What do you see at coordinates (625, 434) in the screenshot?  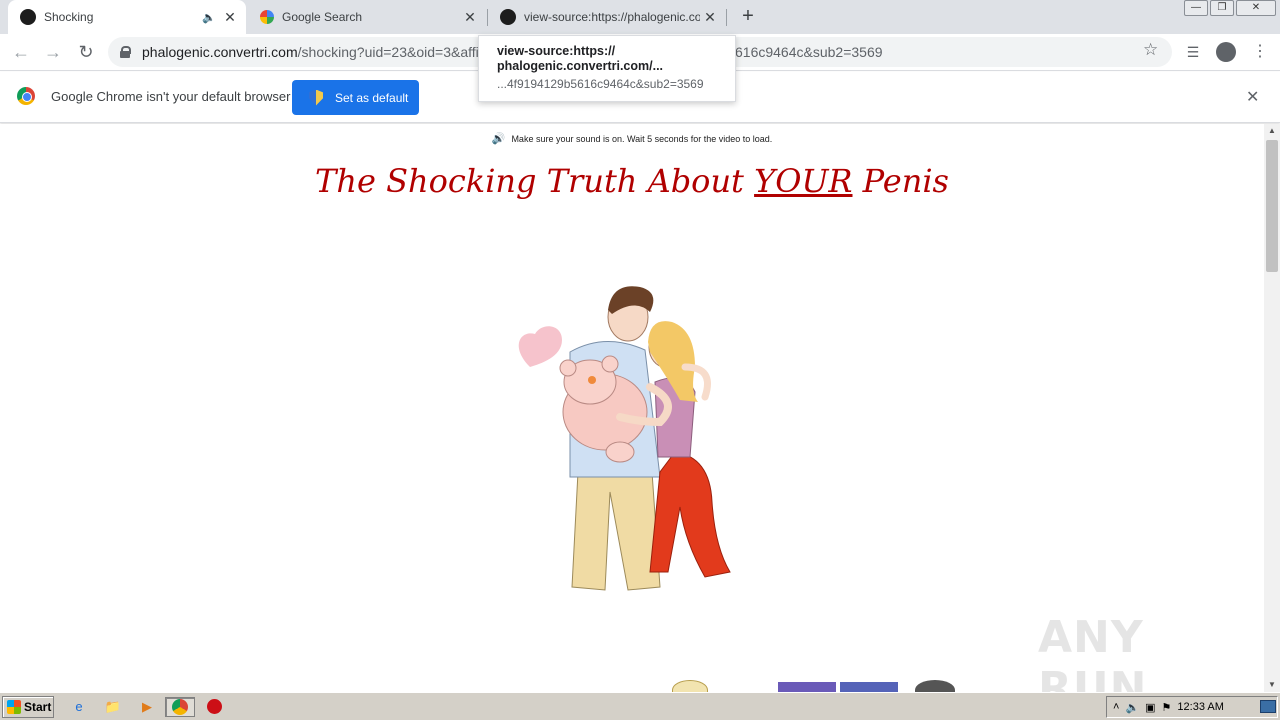 I see `couple-illustration` at bounding box center [625, 434].